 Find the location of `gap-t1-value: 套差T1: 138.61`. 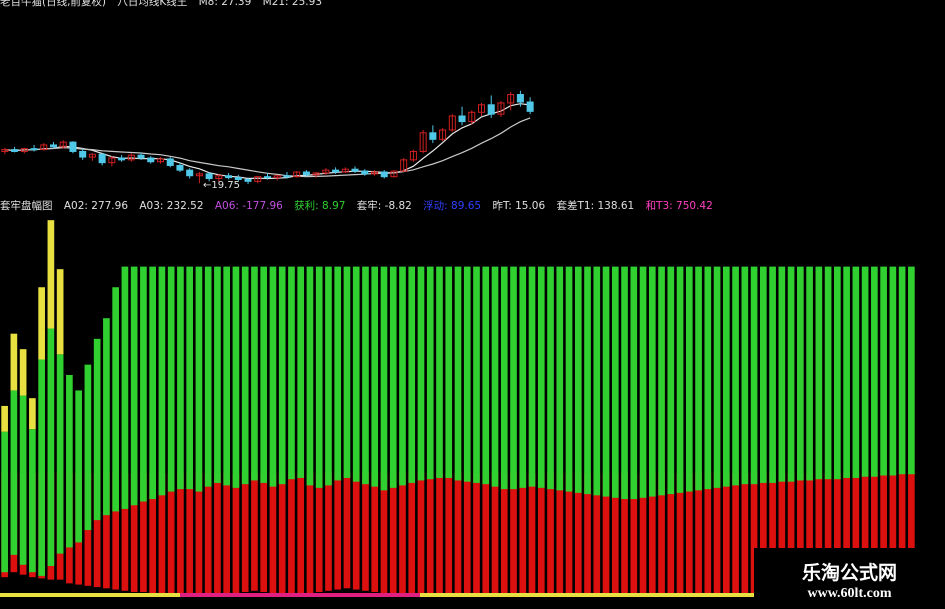

gap-t1-value: 套差T1: 138.61 is located at coordinates (595, 206).